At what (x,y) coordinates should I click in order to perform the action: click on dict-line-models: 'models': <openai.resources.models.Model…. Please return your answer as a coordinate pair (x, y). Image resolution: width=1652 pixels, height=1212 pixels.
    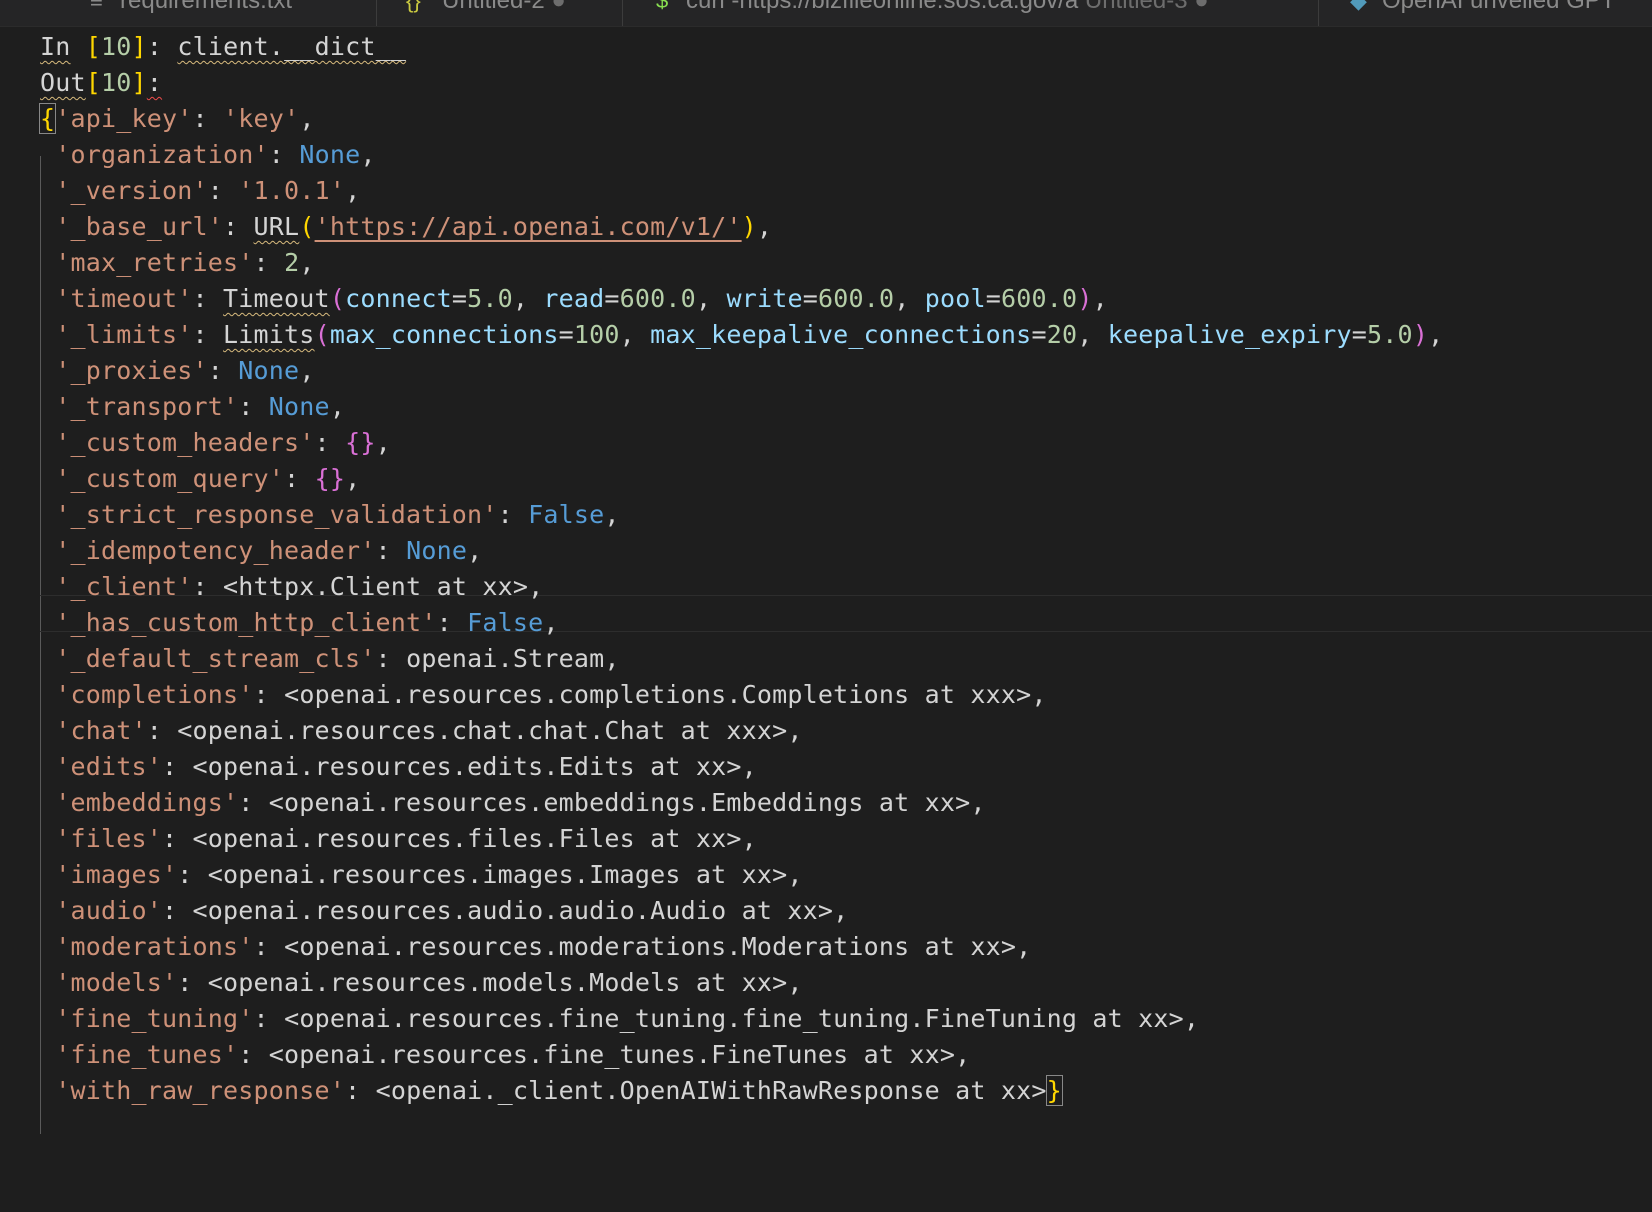
    Looking at the image, I should click on (429, 982).